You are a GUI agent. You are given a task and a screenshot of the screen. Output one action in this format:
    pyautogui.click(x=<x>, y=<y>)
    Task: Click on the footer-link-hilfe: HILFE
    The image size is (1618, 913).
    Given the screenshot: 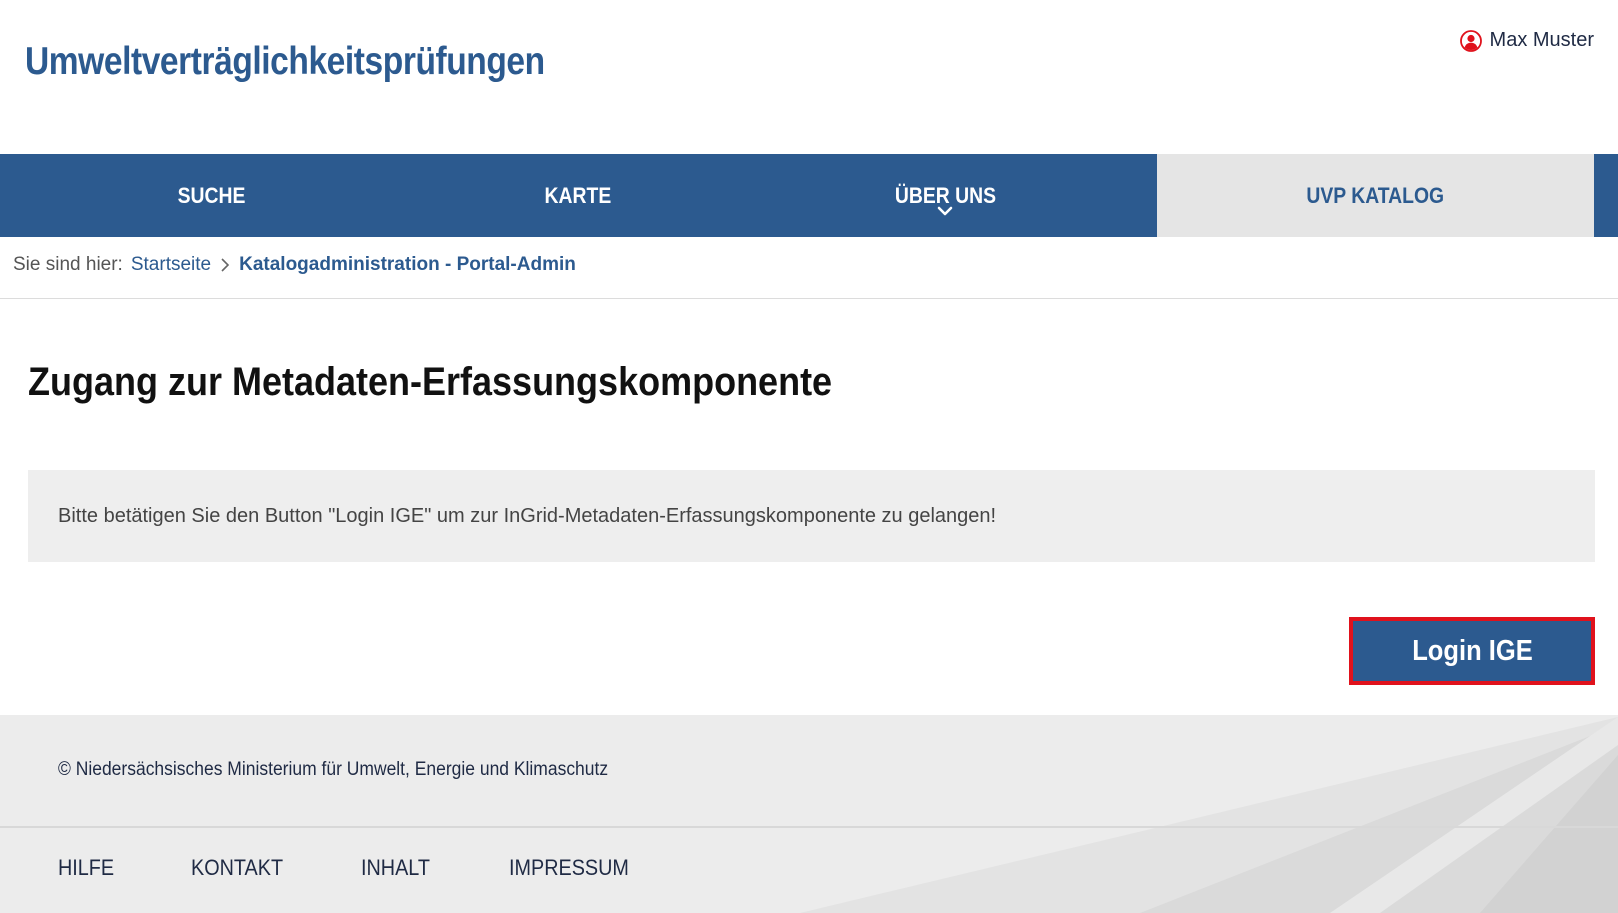 What is the action you would take?
    pyautogui.click(x=124, y=868)
    